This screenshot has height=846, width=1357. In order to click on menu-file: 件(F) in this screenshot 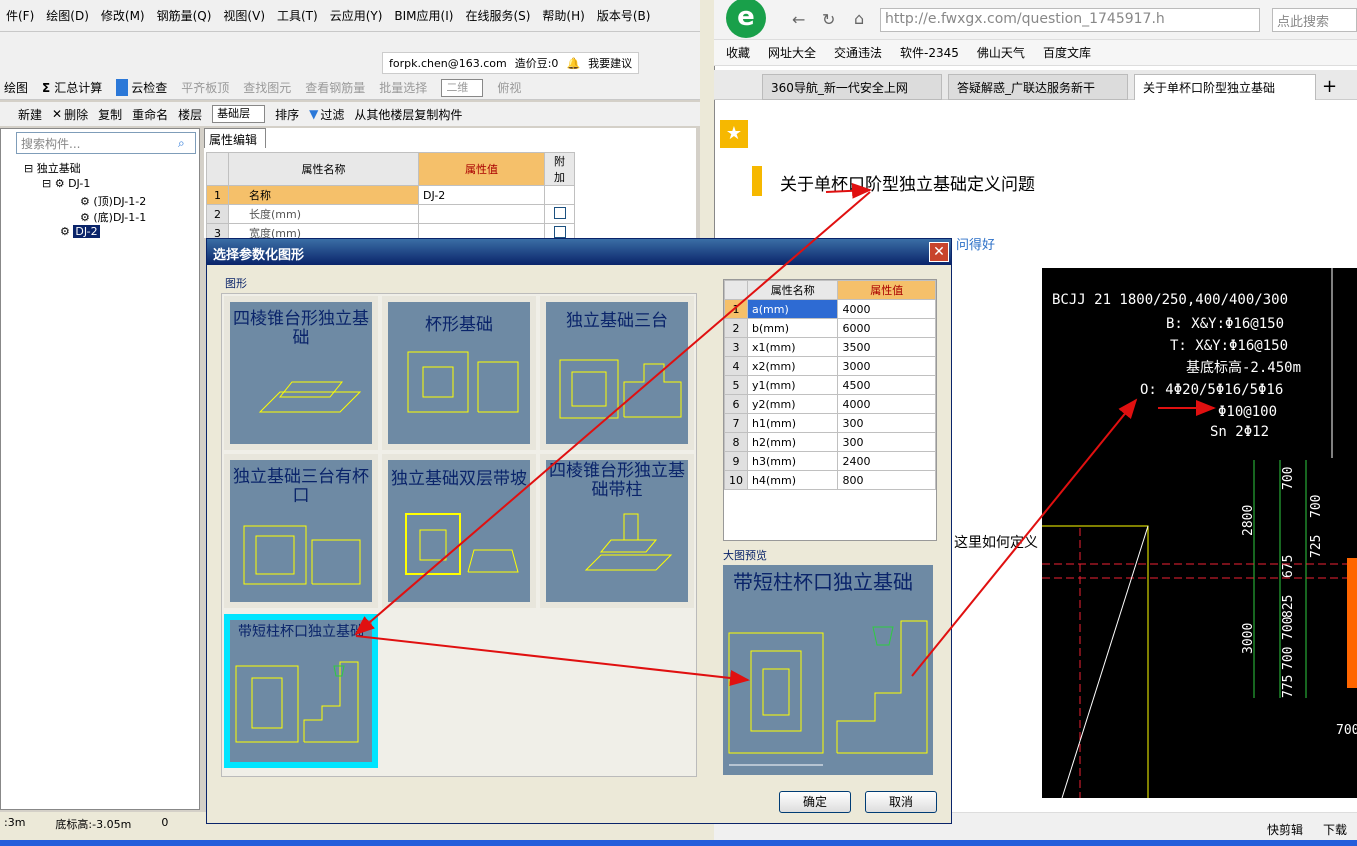, I will do `click(20, 15)`.